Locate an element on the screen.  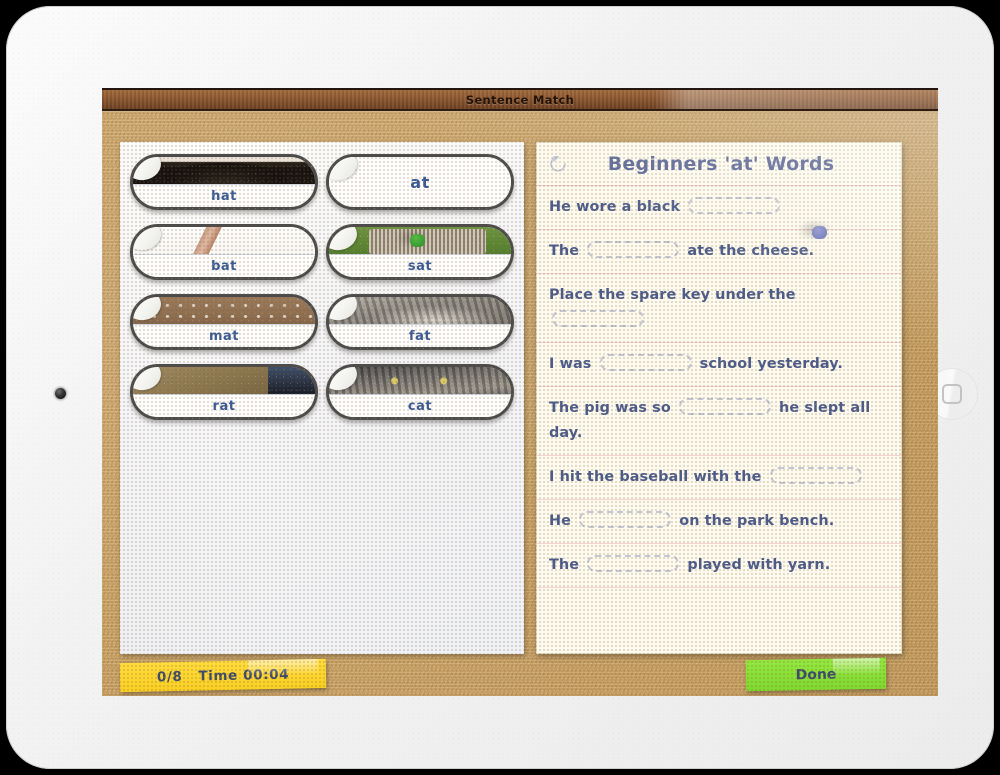
word-tile-bat: bat is located at coordinates (224, 252).